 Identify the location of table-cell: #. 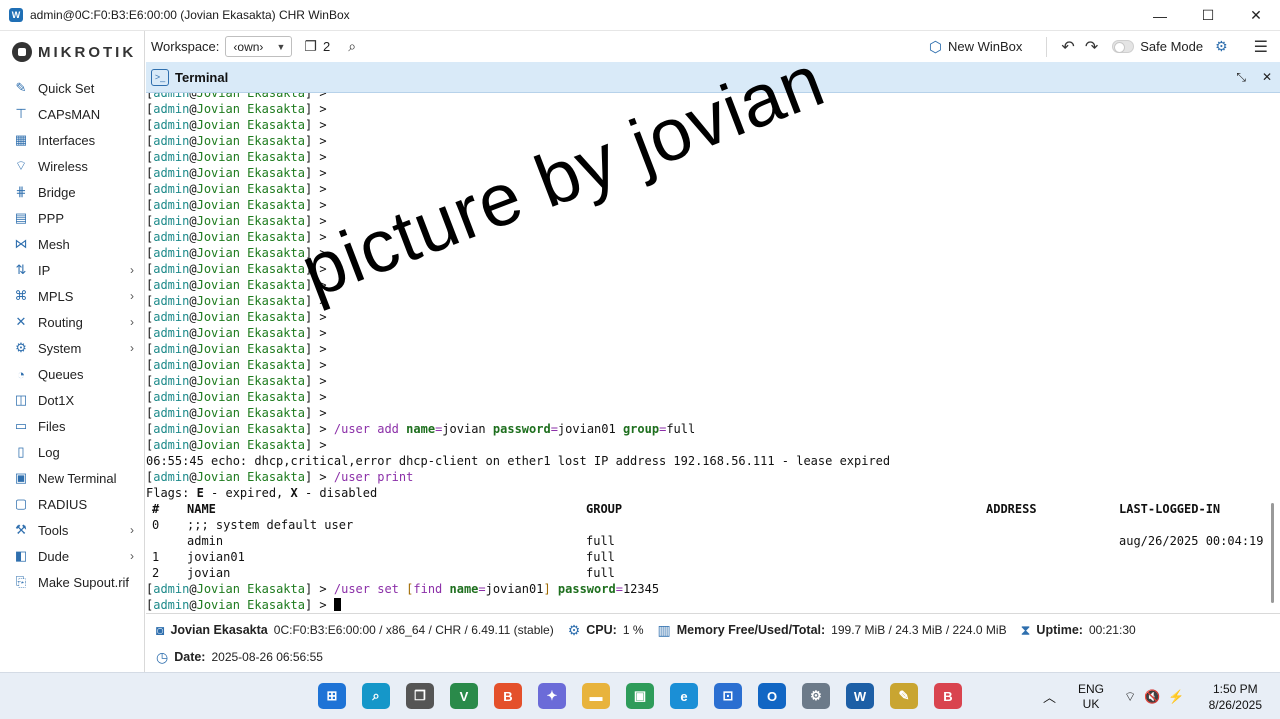
(156, 509).